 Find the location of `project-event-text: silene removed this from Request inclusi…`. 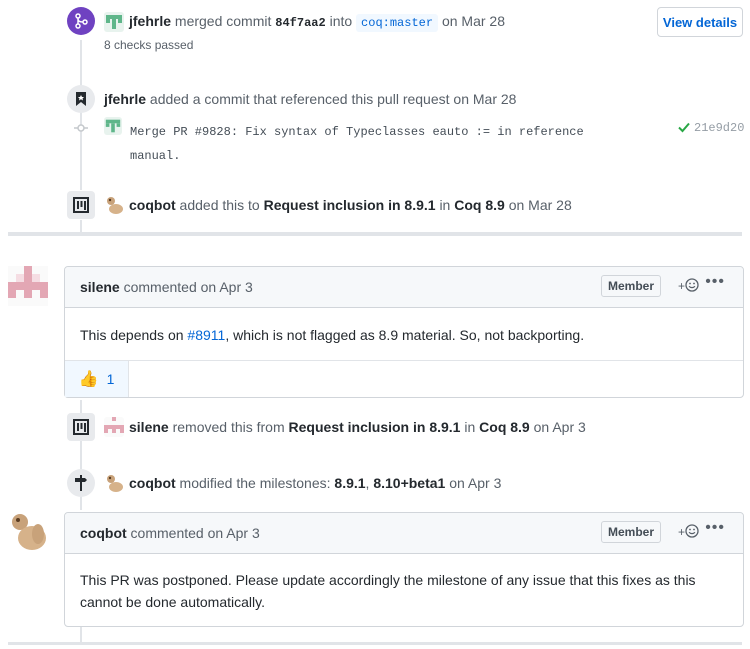

project-event-text: silene removed this from Request inclusi… is located at coordinates (357, 427).